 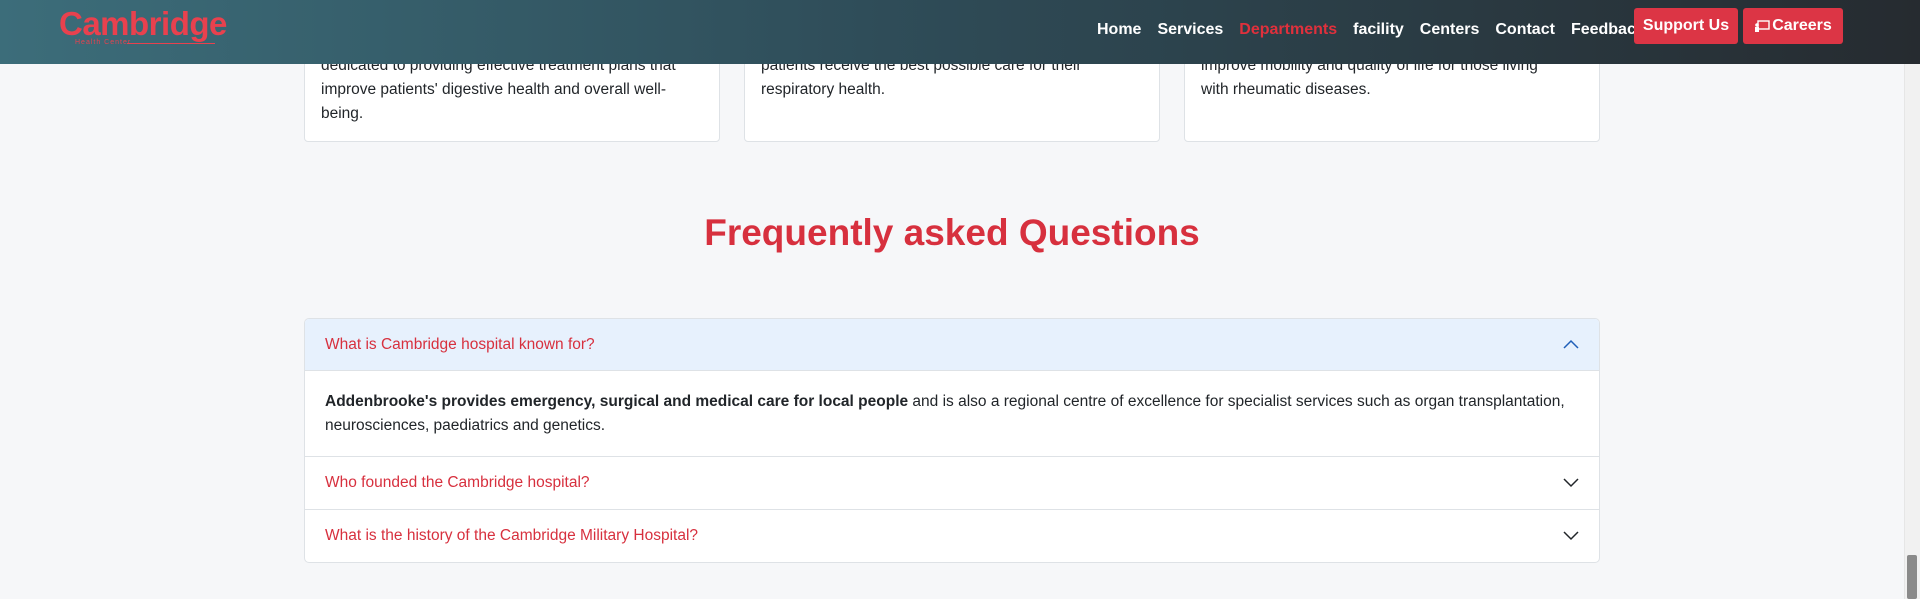 What do you see at coordinates (1762, 26) in the screenshot?
I see `person-chalkboard-icon` at bounding box center [1762, 26].